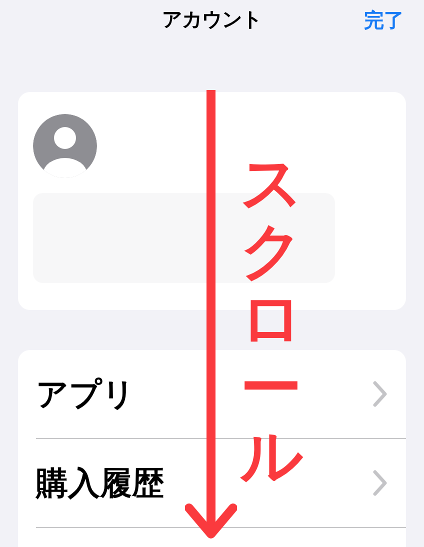 This screenshot has width=424, height=547. Describe the element at coordinates (271, 320) in the screenshot. I see `annotation-text: スクロール` at that location.